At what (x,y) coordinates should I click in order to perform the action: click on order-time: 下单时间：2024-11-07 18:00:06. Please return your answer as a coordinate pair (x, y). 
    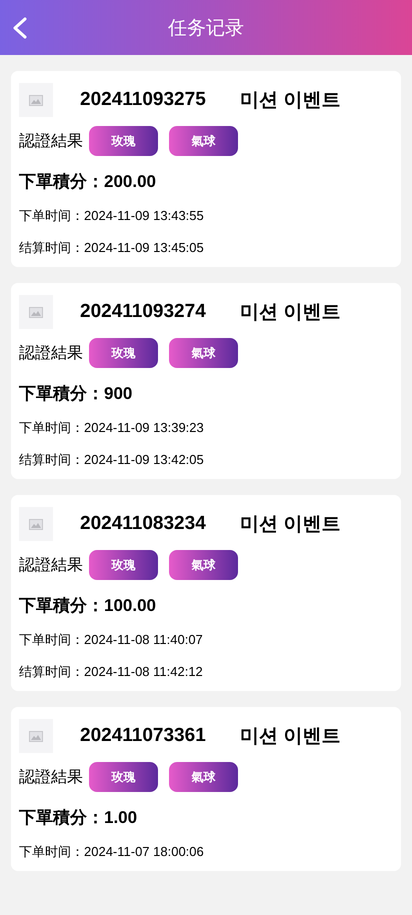
    Looking at the image, I should click on (112, 852).